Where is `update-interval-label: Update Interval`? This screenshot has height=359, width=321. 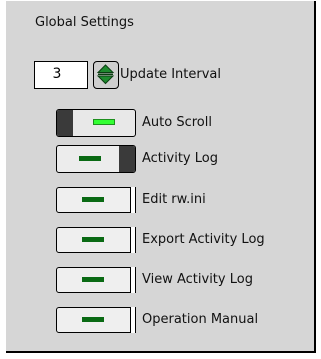
update-interval-label: Update Interval is located at coordinates (170, 74).